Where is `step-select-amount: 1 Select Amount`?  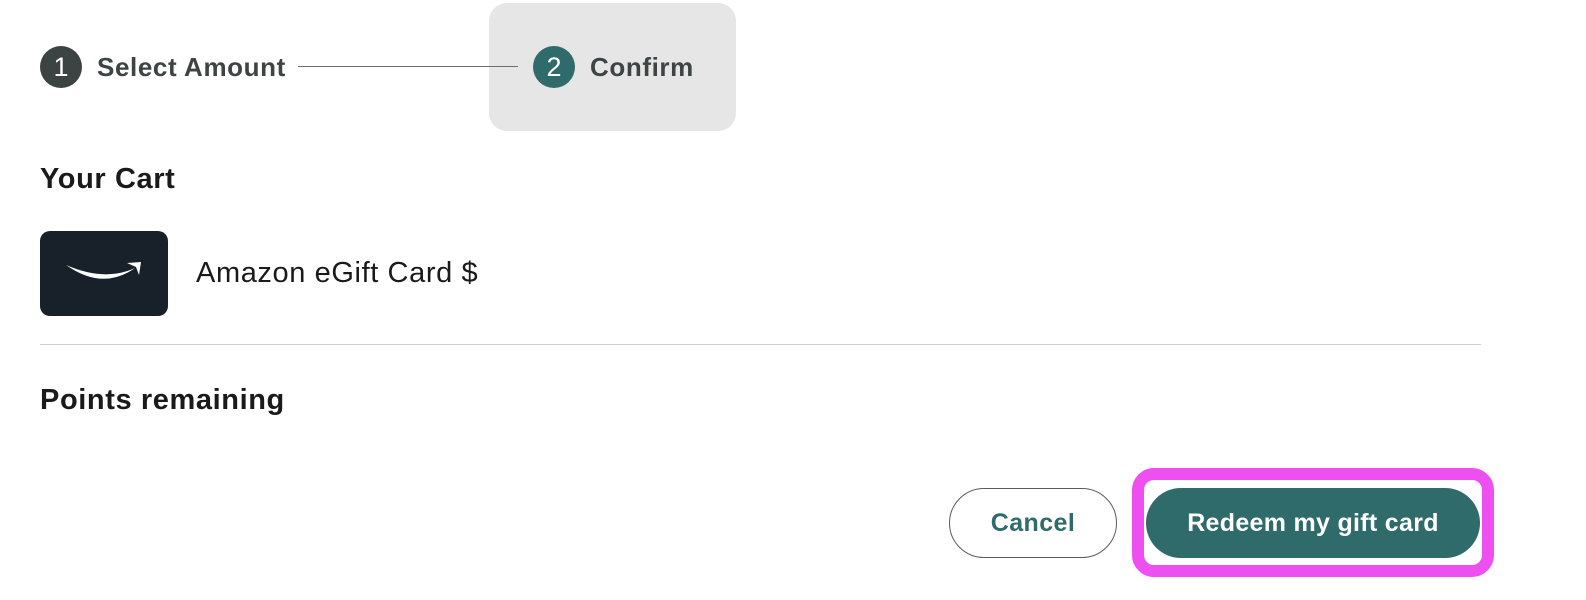 step-select-amount: 1 Select Amount is located at coordinates (163, 67).